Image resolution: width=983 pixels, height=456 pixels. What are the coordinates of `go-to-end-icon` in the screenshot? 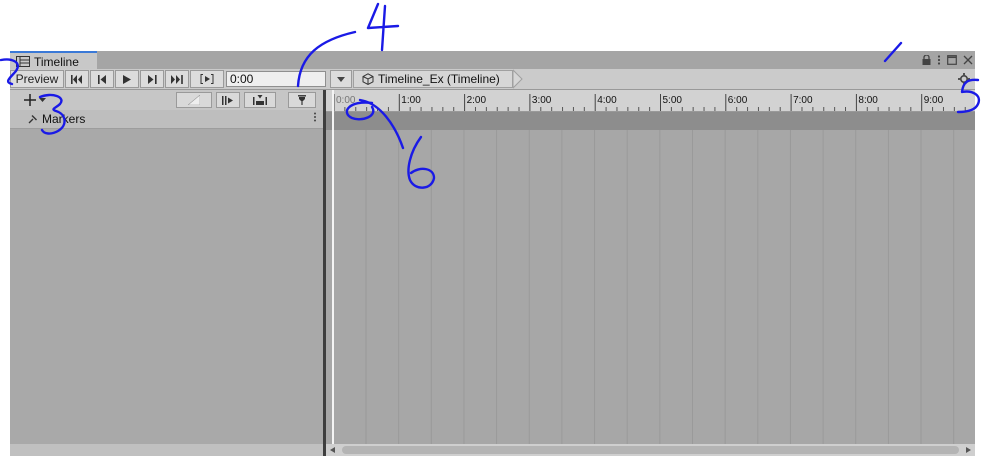 It's located at (177, 79).